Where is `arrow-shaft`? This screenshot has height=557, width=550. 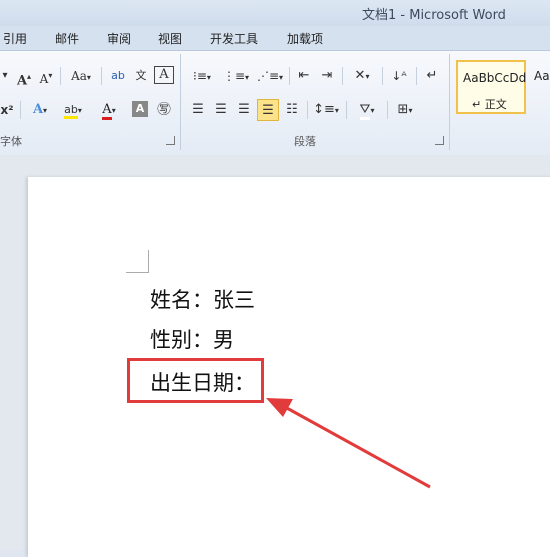 arrow-shaft is located at coordinates (357, 447).